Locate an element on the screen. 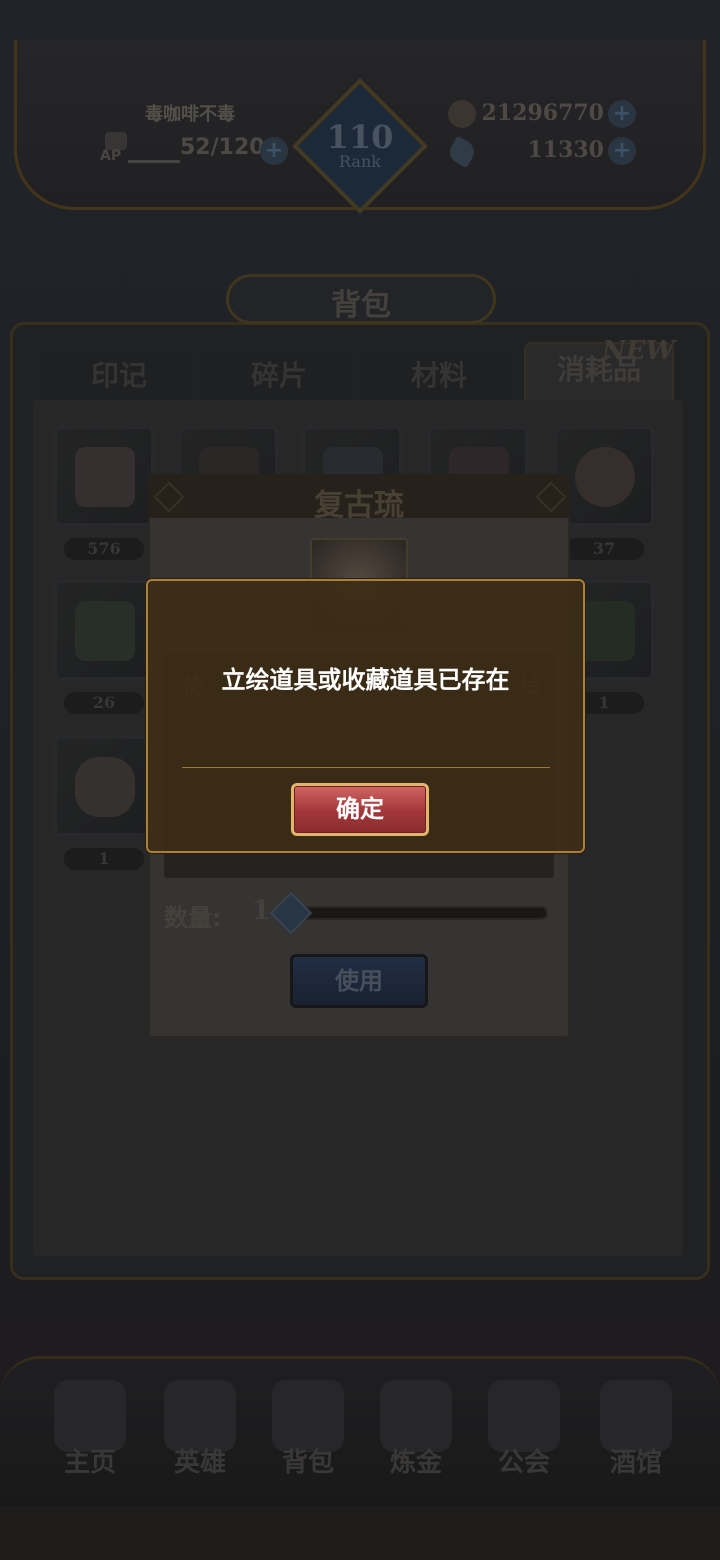 The image size is (720, 1560). alert-message: 立绘道具或收藏道具已存在 is located at coordinates (365, 680).